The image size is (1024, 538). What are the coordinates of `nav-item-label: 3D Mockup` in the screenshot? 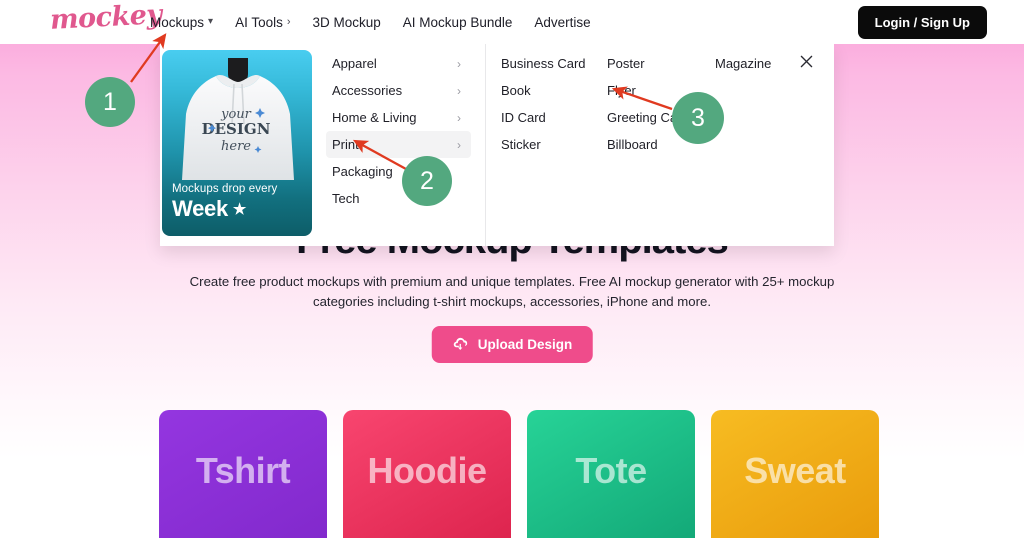 It's located at (346, 22).